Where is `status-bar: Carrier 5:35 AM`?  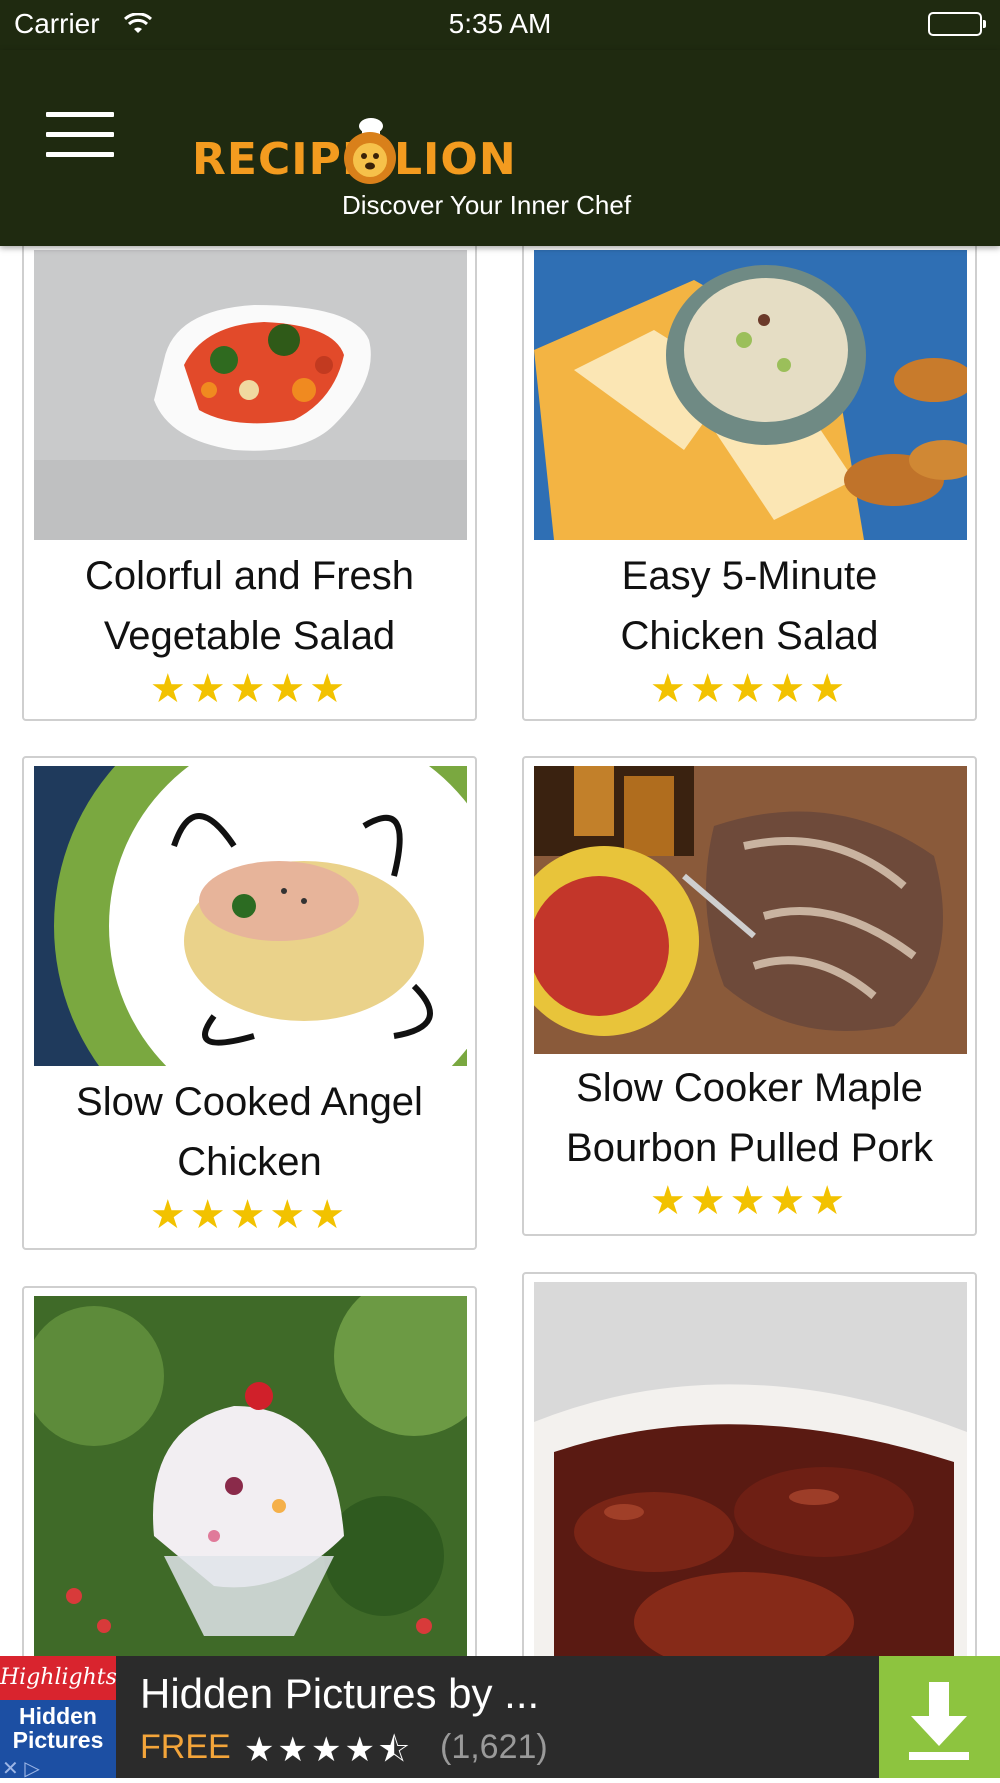
status-bar: Carrier 5:35 AM is located at coordinates (500, 25).